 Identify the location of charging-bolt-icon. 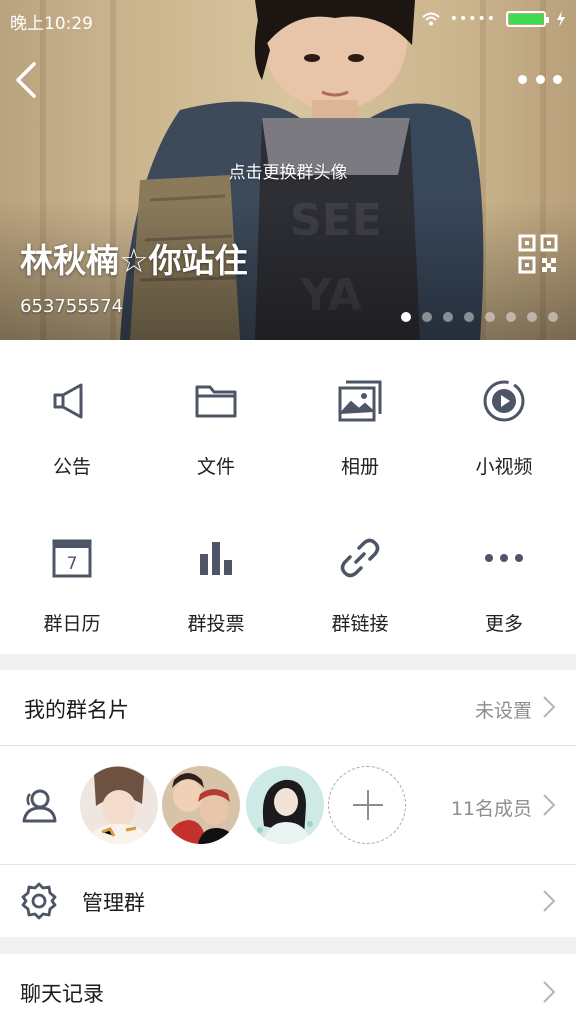
(561, 19).